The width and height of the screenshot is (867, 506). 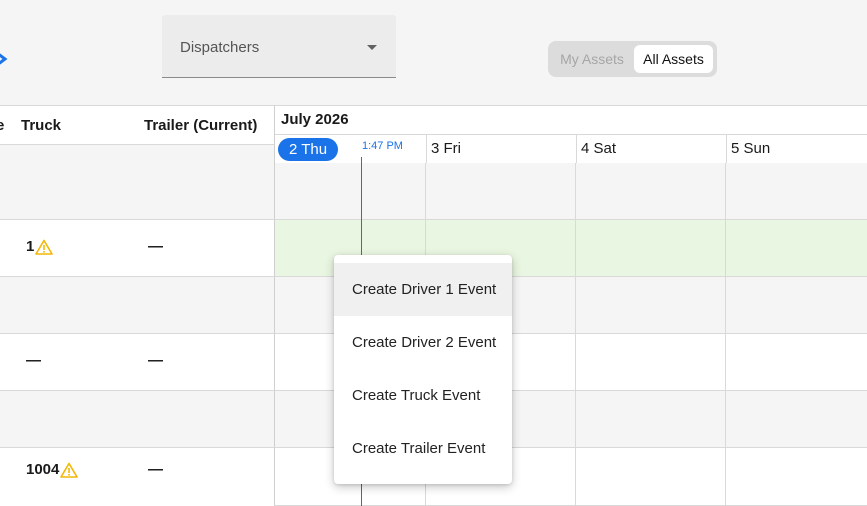 I want to click on my-assets-option: My Assets, so click(x=592, y=59).